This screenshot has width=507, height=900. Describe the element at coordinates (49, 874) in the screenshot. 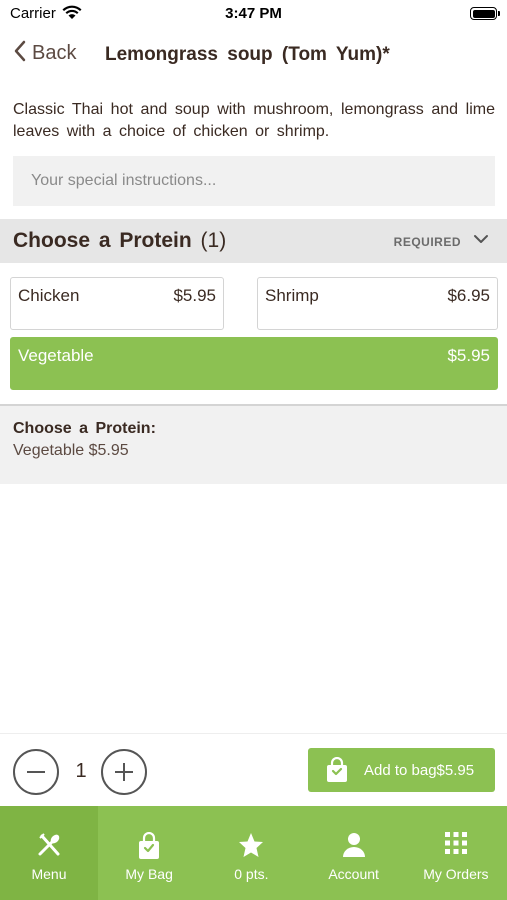

I see `tab-label: Menu` at that location.